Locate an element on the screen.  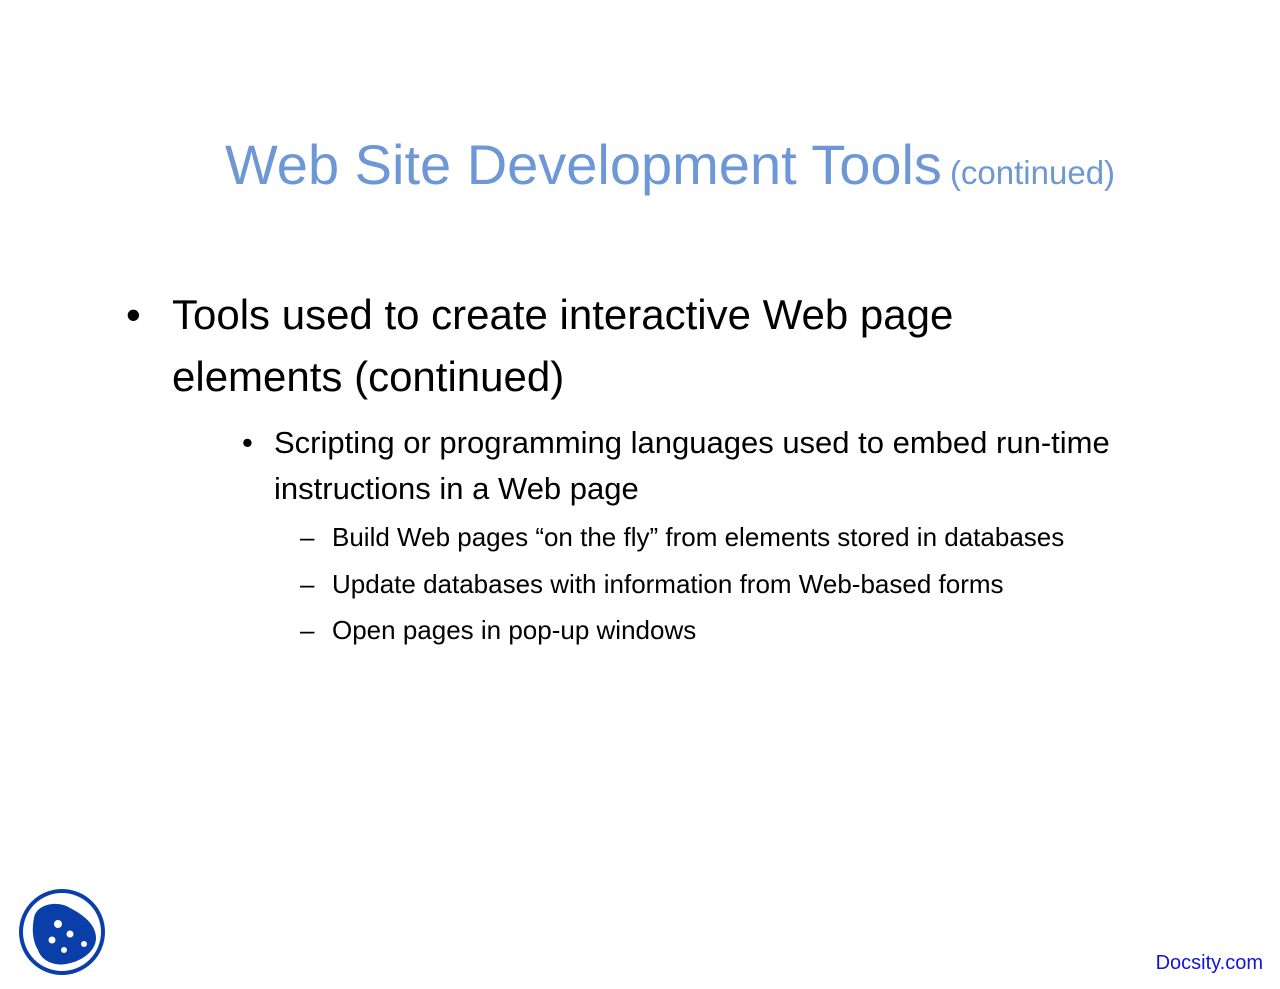
slide-title-main: Web Site Development Tools is located at coordinates (583, 164).